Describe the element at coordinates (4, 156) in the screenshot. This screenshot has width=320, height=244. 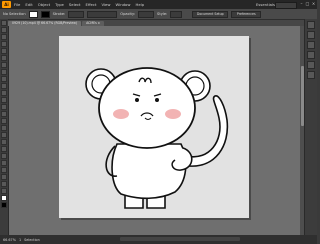
I see `symbol-sprayer-icon` at that location.